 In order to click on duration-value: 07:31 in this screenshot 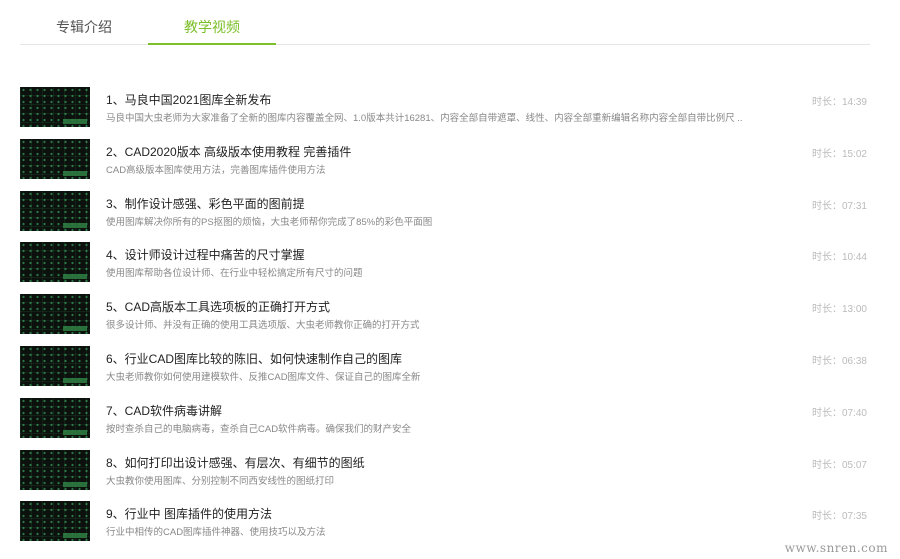, I will do `click(854, 206)`.